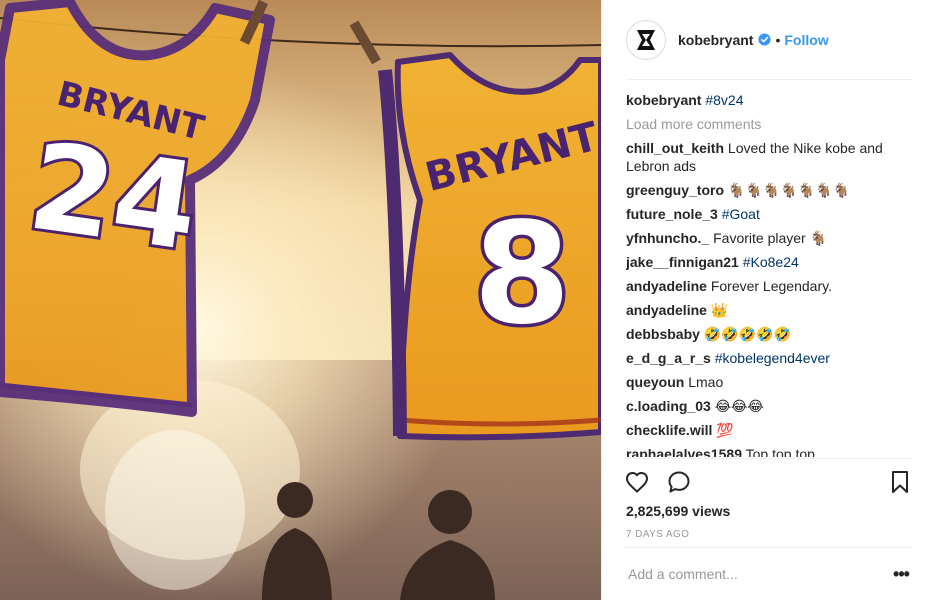 Image resolution: width=933 pixels, height=600 pixels. I want to click on comment-item: queyoun Lmao, so click(769, 382).